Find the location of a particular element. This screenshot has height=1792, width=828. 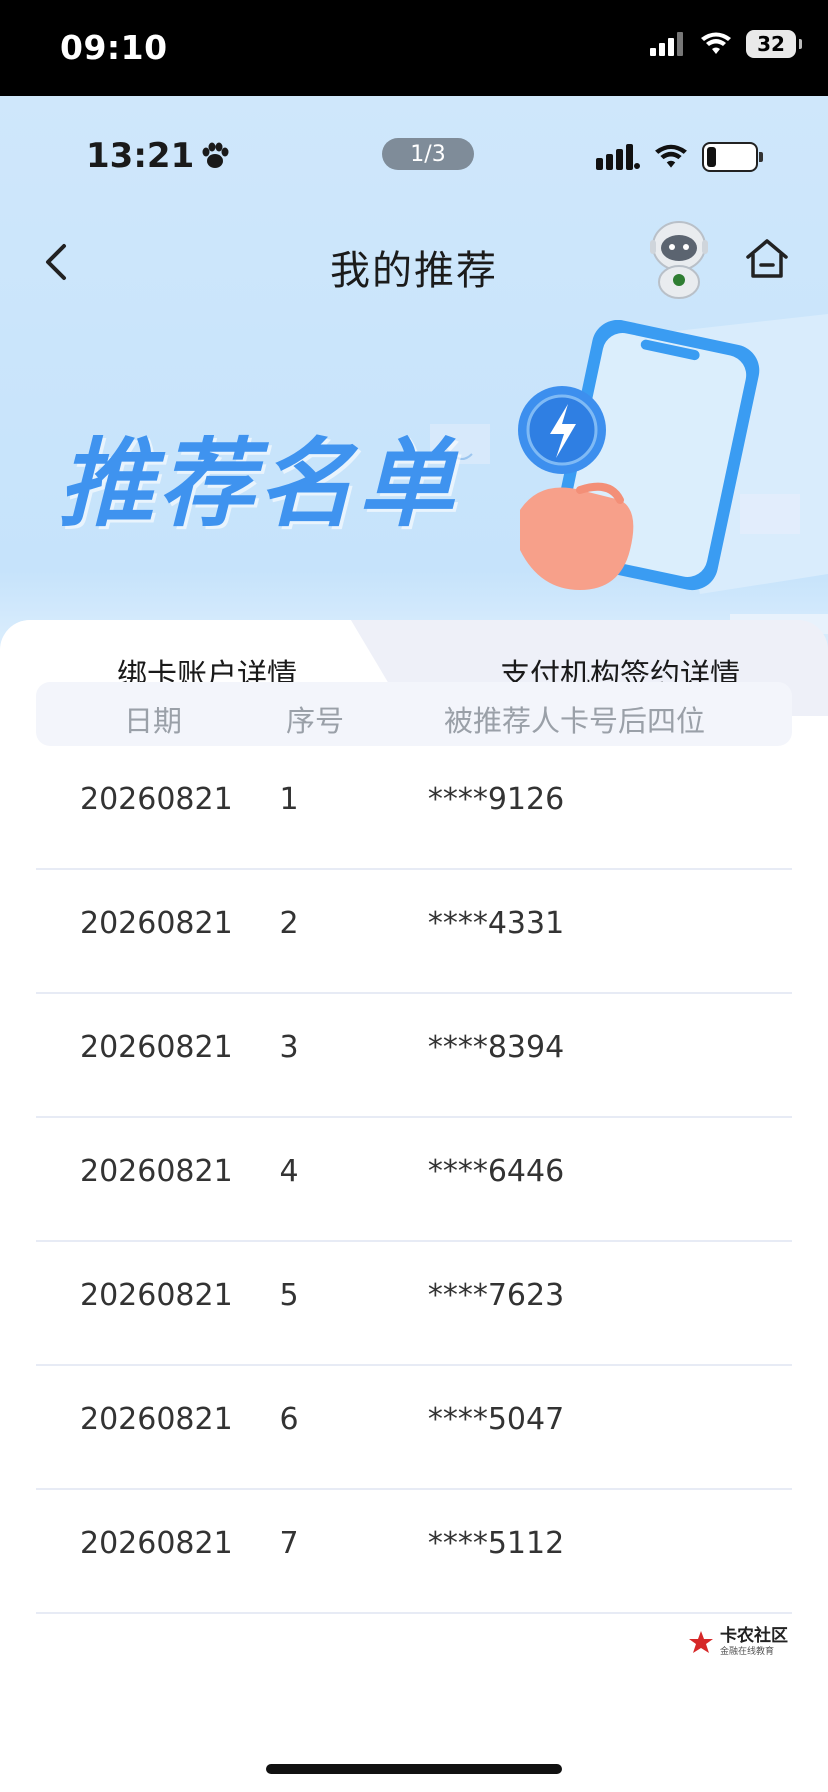

table-row: 20260821 4 ****6446 is located at coordinates (414, 1180).